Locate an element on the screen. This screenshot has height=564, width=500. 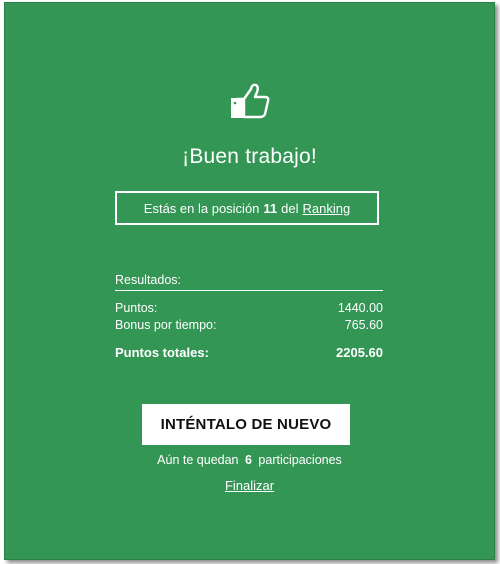
results-title: Resultados: is located at coordinates (249, 282).